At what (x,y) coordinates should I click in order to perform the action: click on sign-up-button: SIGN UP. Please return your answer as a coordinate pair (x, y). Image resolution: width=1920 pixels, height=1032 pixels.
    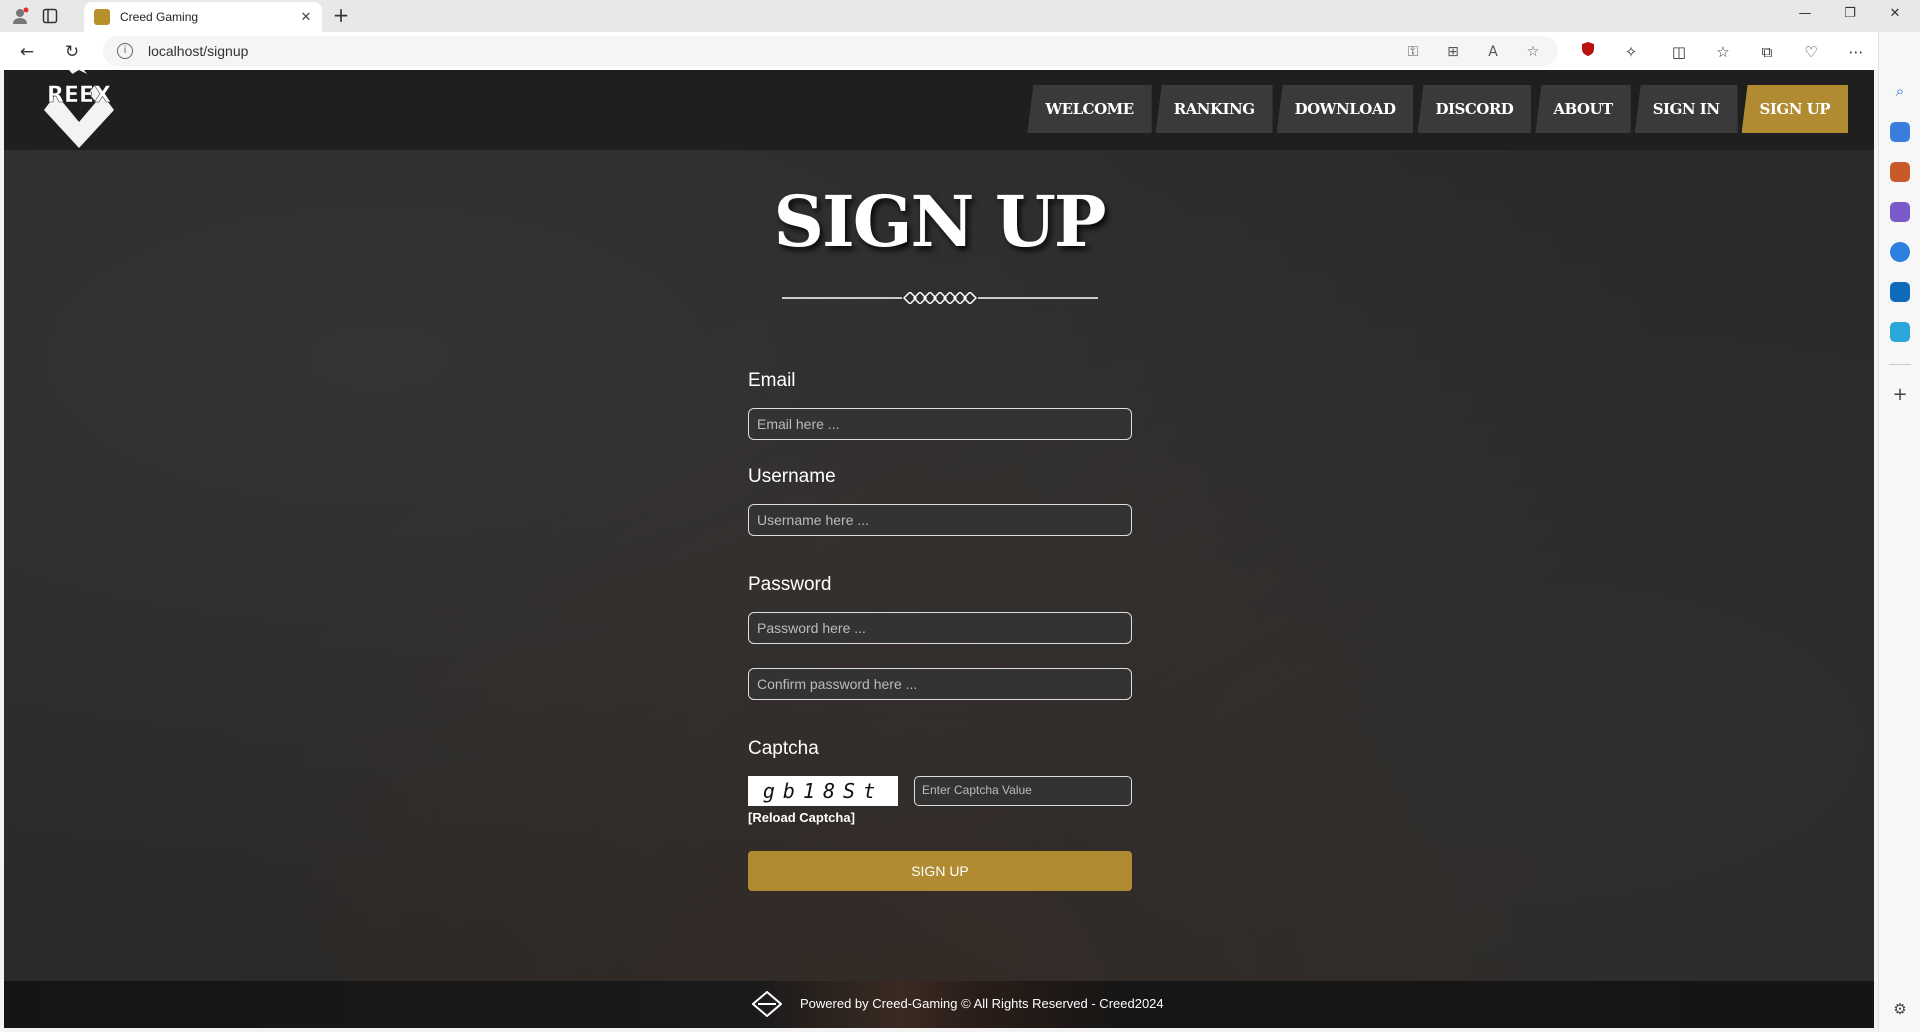
    Looking at the image, I should click on (940, 871).